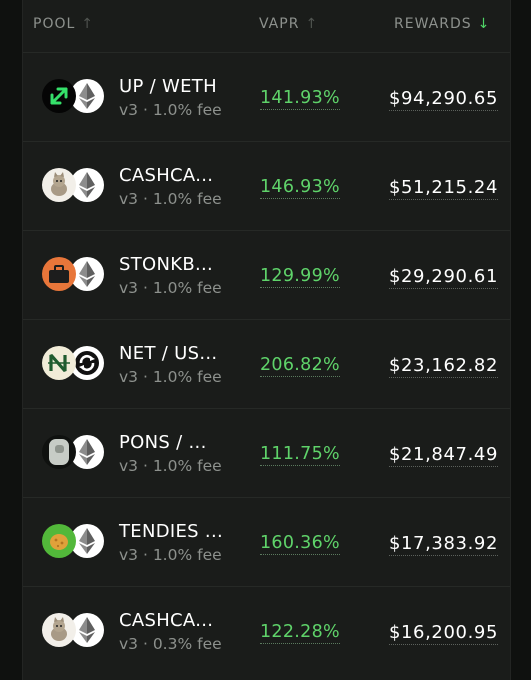  I want to click on pool-vapr: 160.36%, so click(300, 544).